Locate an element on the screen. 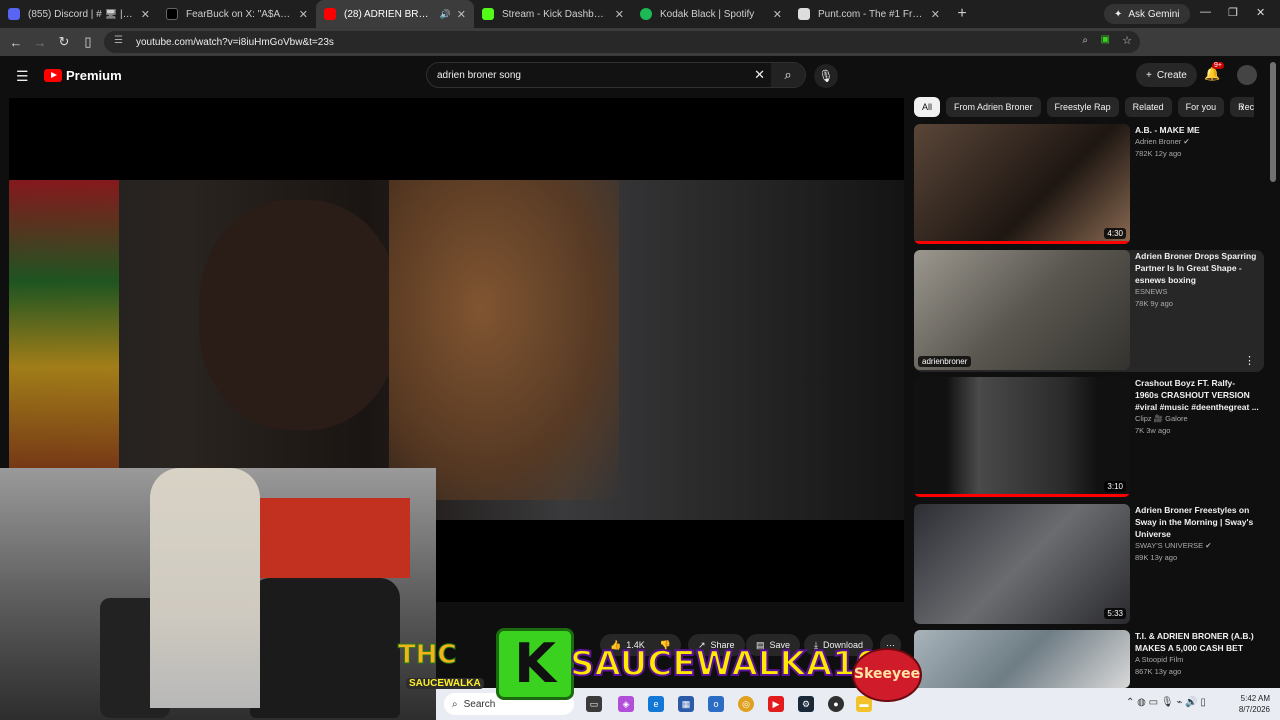 The height and width of the screenshot is (720, 1280). tab-youtube: (28) ADRIEN BRONER - ON🔊✕ is located at coordinates (395, 14).